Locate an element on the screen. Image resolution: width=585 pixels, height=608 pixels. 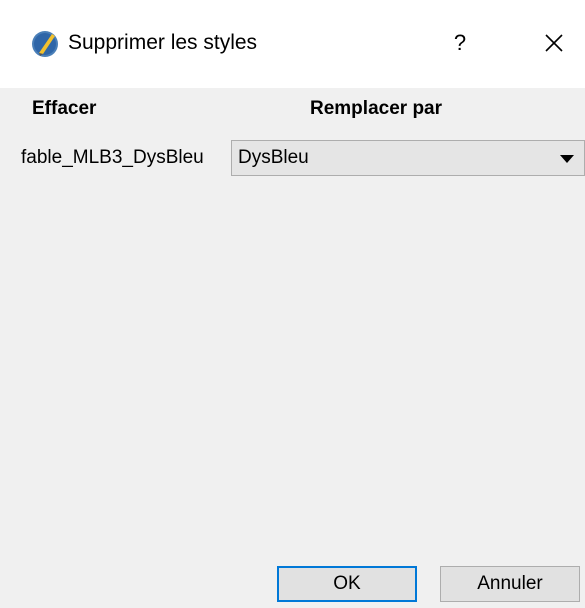
app-icon is located at coordinates (45, 44).